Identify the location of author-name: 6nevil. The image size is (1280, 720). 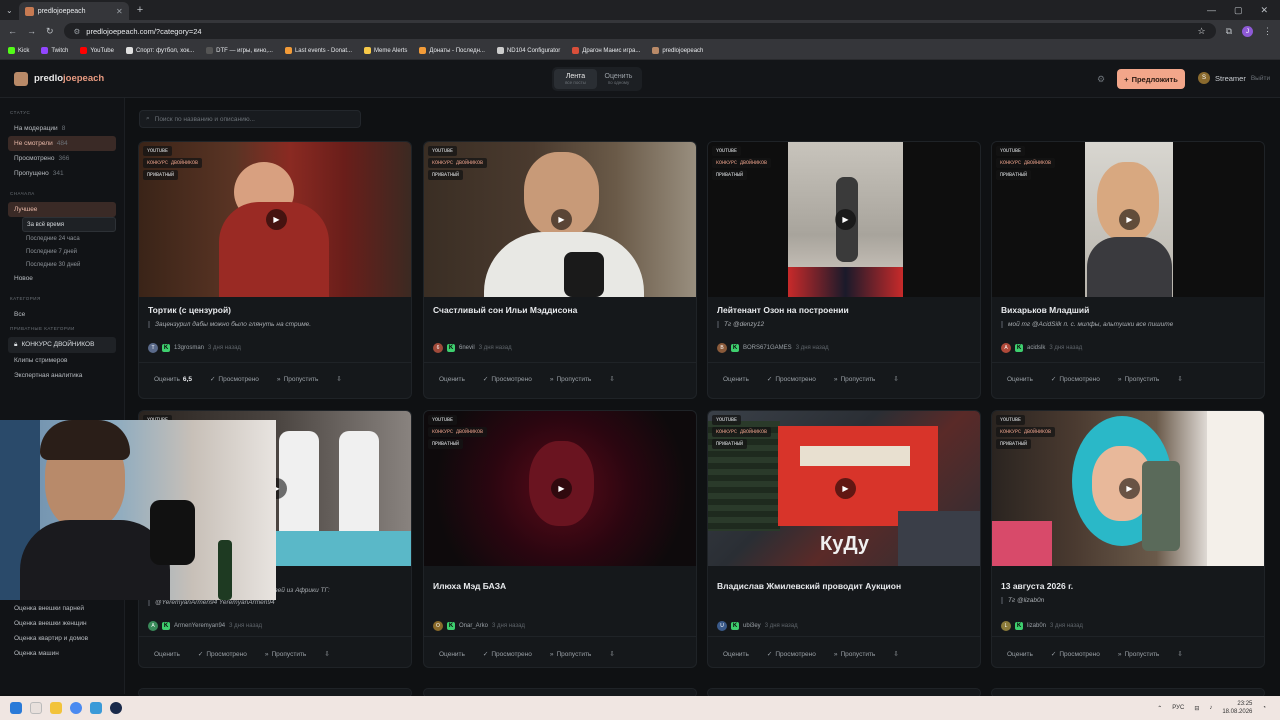
(467, 348).